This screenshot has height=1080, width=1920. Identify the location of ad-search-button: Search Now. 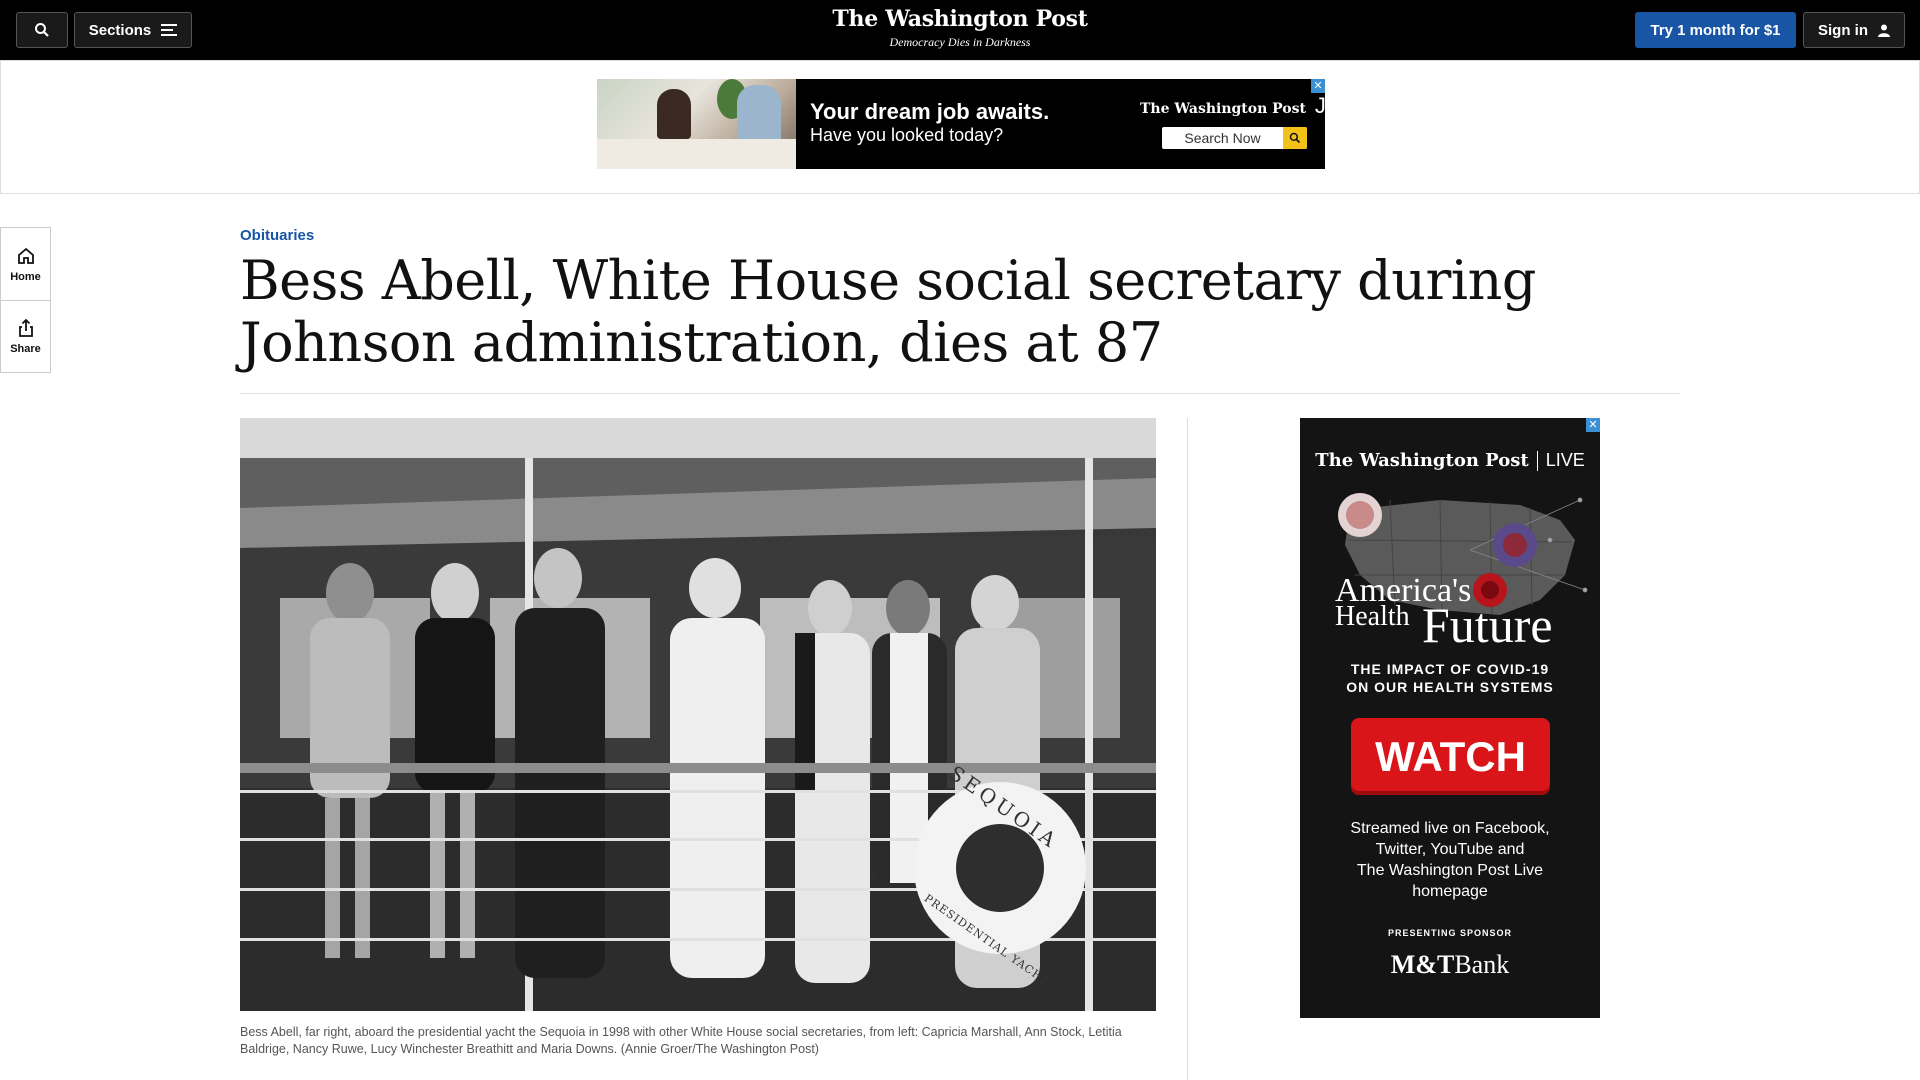
(1234, 138).